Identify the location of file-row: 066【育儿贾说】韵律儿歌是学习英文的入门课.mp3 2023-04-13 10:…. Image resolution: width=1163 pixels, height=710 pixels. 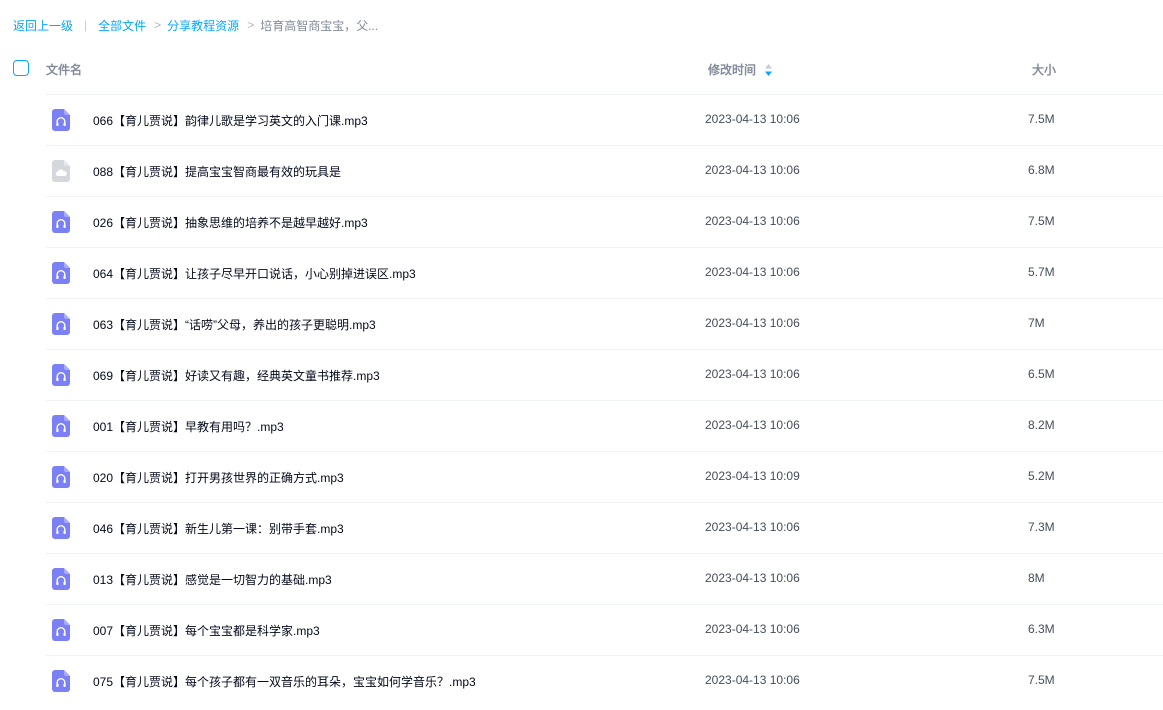
(604, 119).